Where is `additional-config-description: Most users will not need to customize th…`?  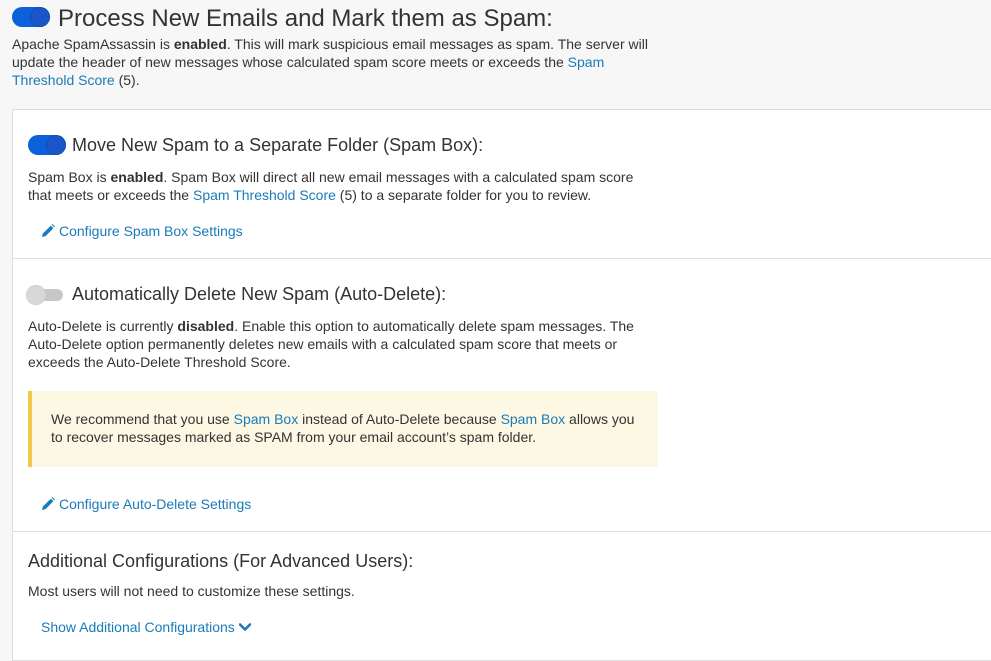 additional-config-description: Most users will not need to customize th… is located at coordinates (191, 591).